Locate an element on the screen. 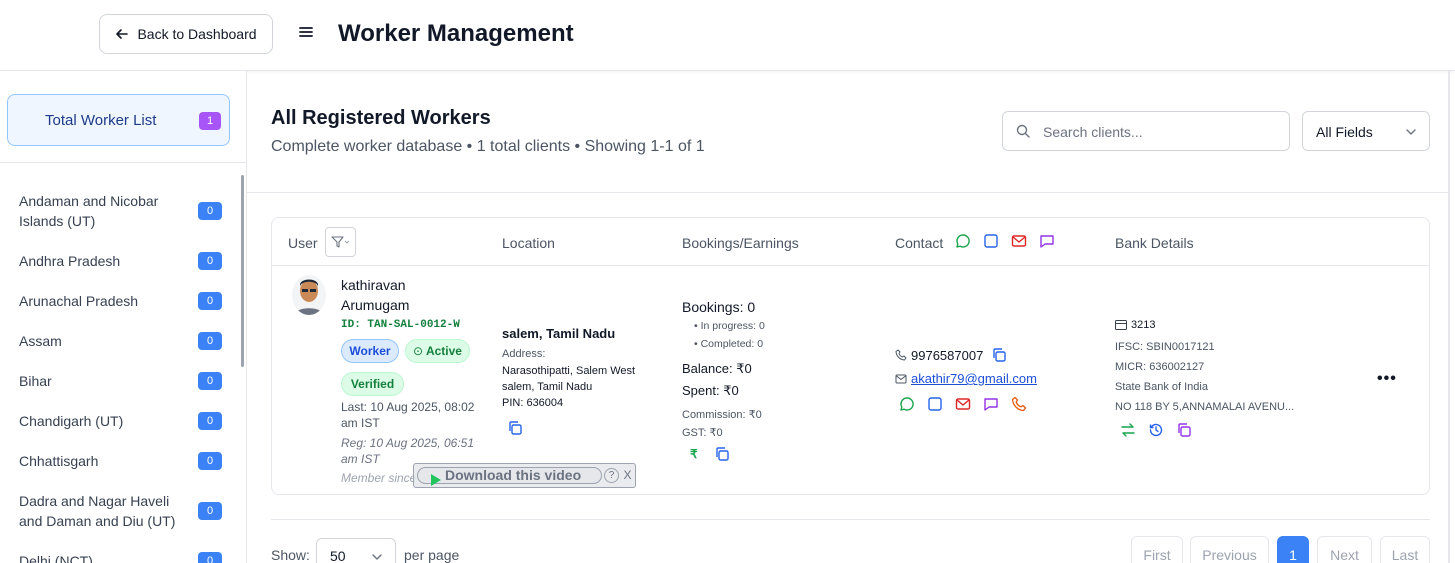  more-actions-button: ••• is located at coordinates (1387, 379).